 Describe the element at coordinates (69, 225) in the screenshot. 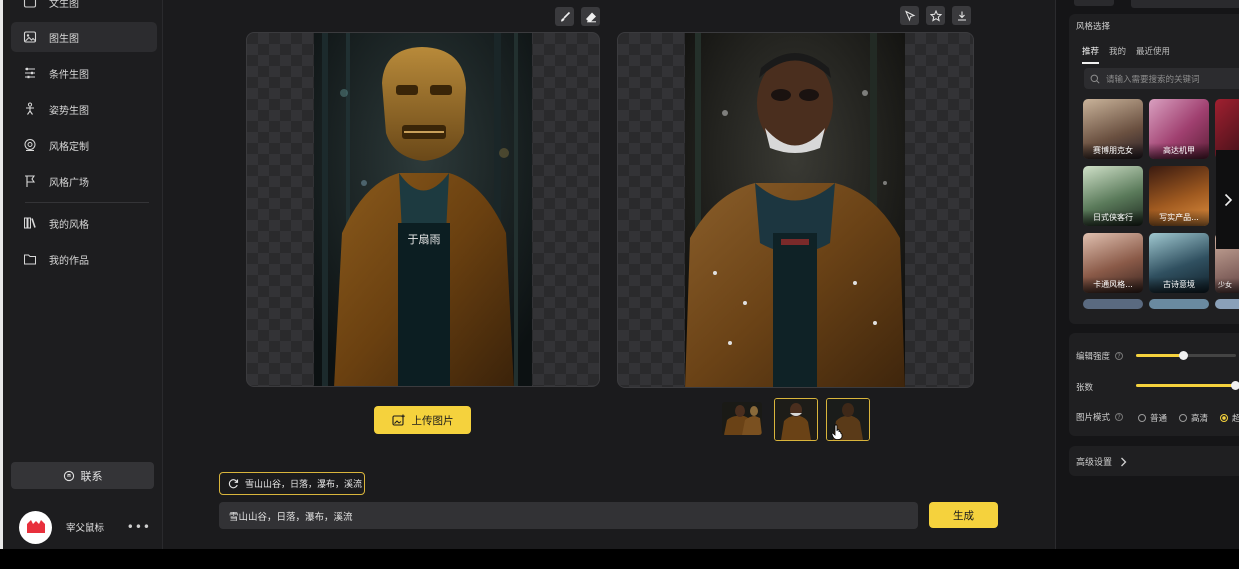

I see `sidebar-item-label: 我的风格` at that location.